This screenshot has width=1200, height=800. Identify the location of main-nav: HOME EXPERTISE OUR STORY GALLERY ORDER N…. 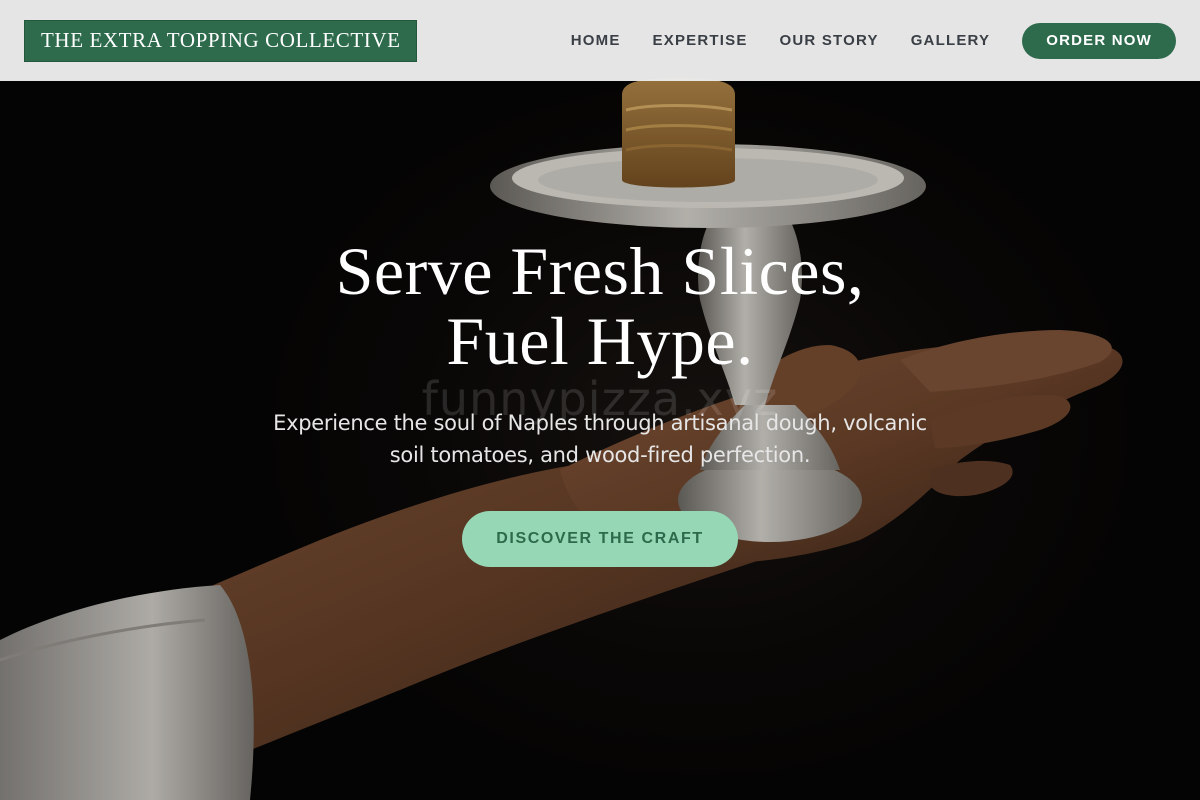
(873, 40).